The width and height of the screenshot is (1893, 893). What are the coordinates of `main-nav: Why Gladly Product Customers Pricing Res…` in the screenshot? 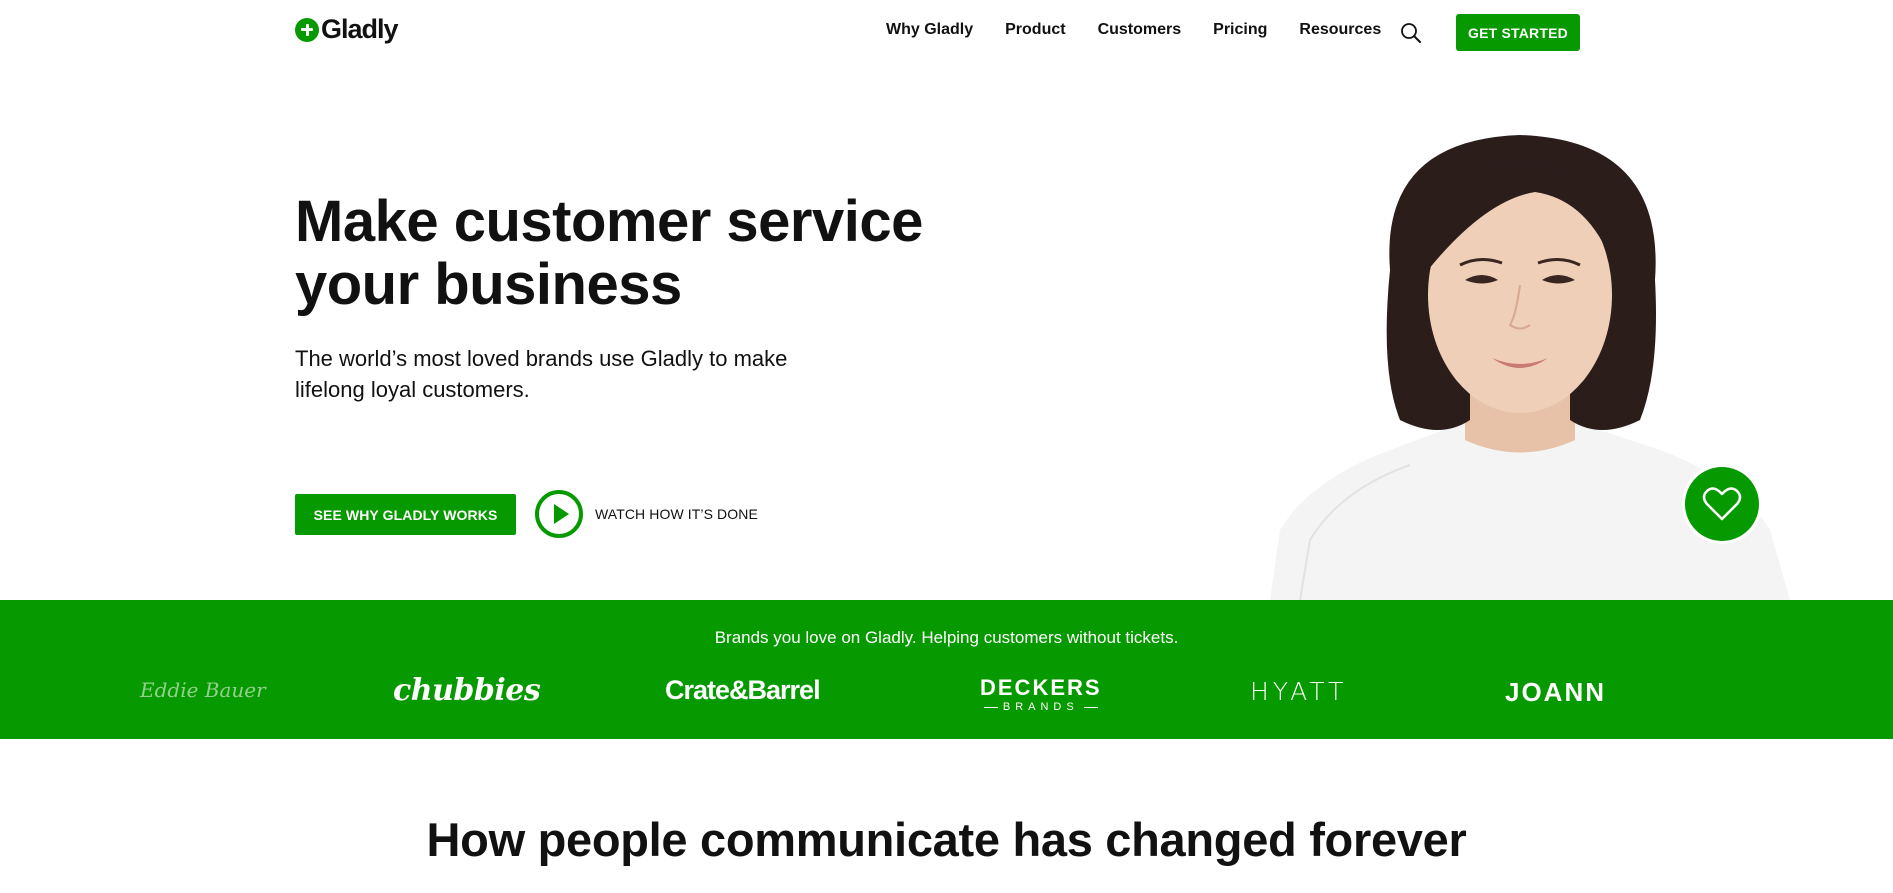 It's located at (1149, 30).